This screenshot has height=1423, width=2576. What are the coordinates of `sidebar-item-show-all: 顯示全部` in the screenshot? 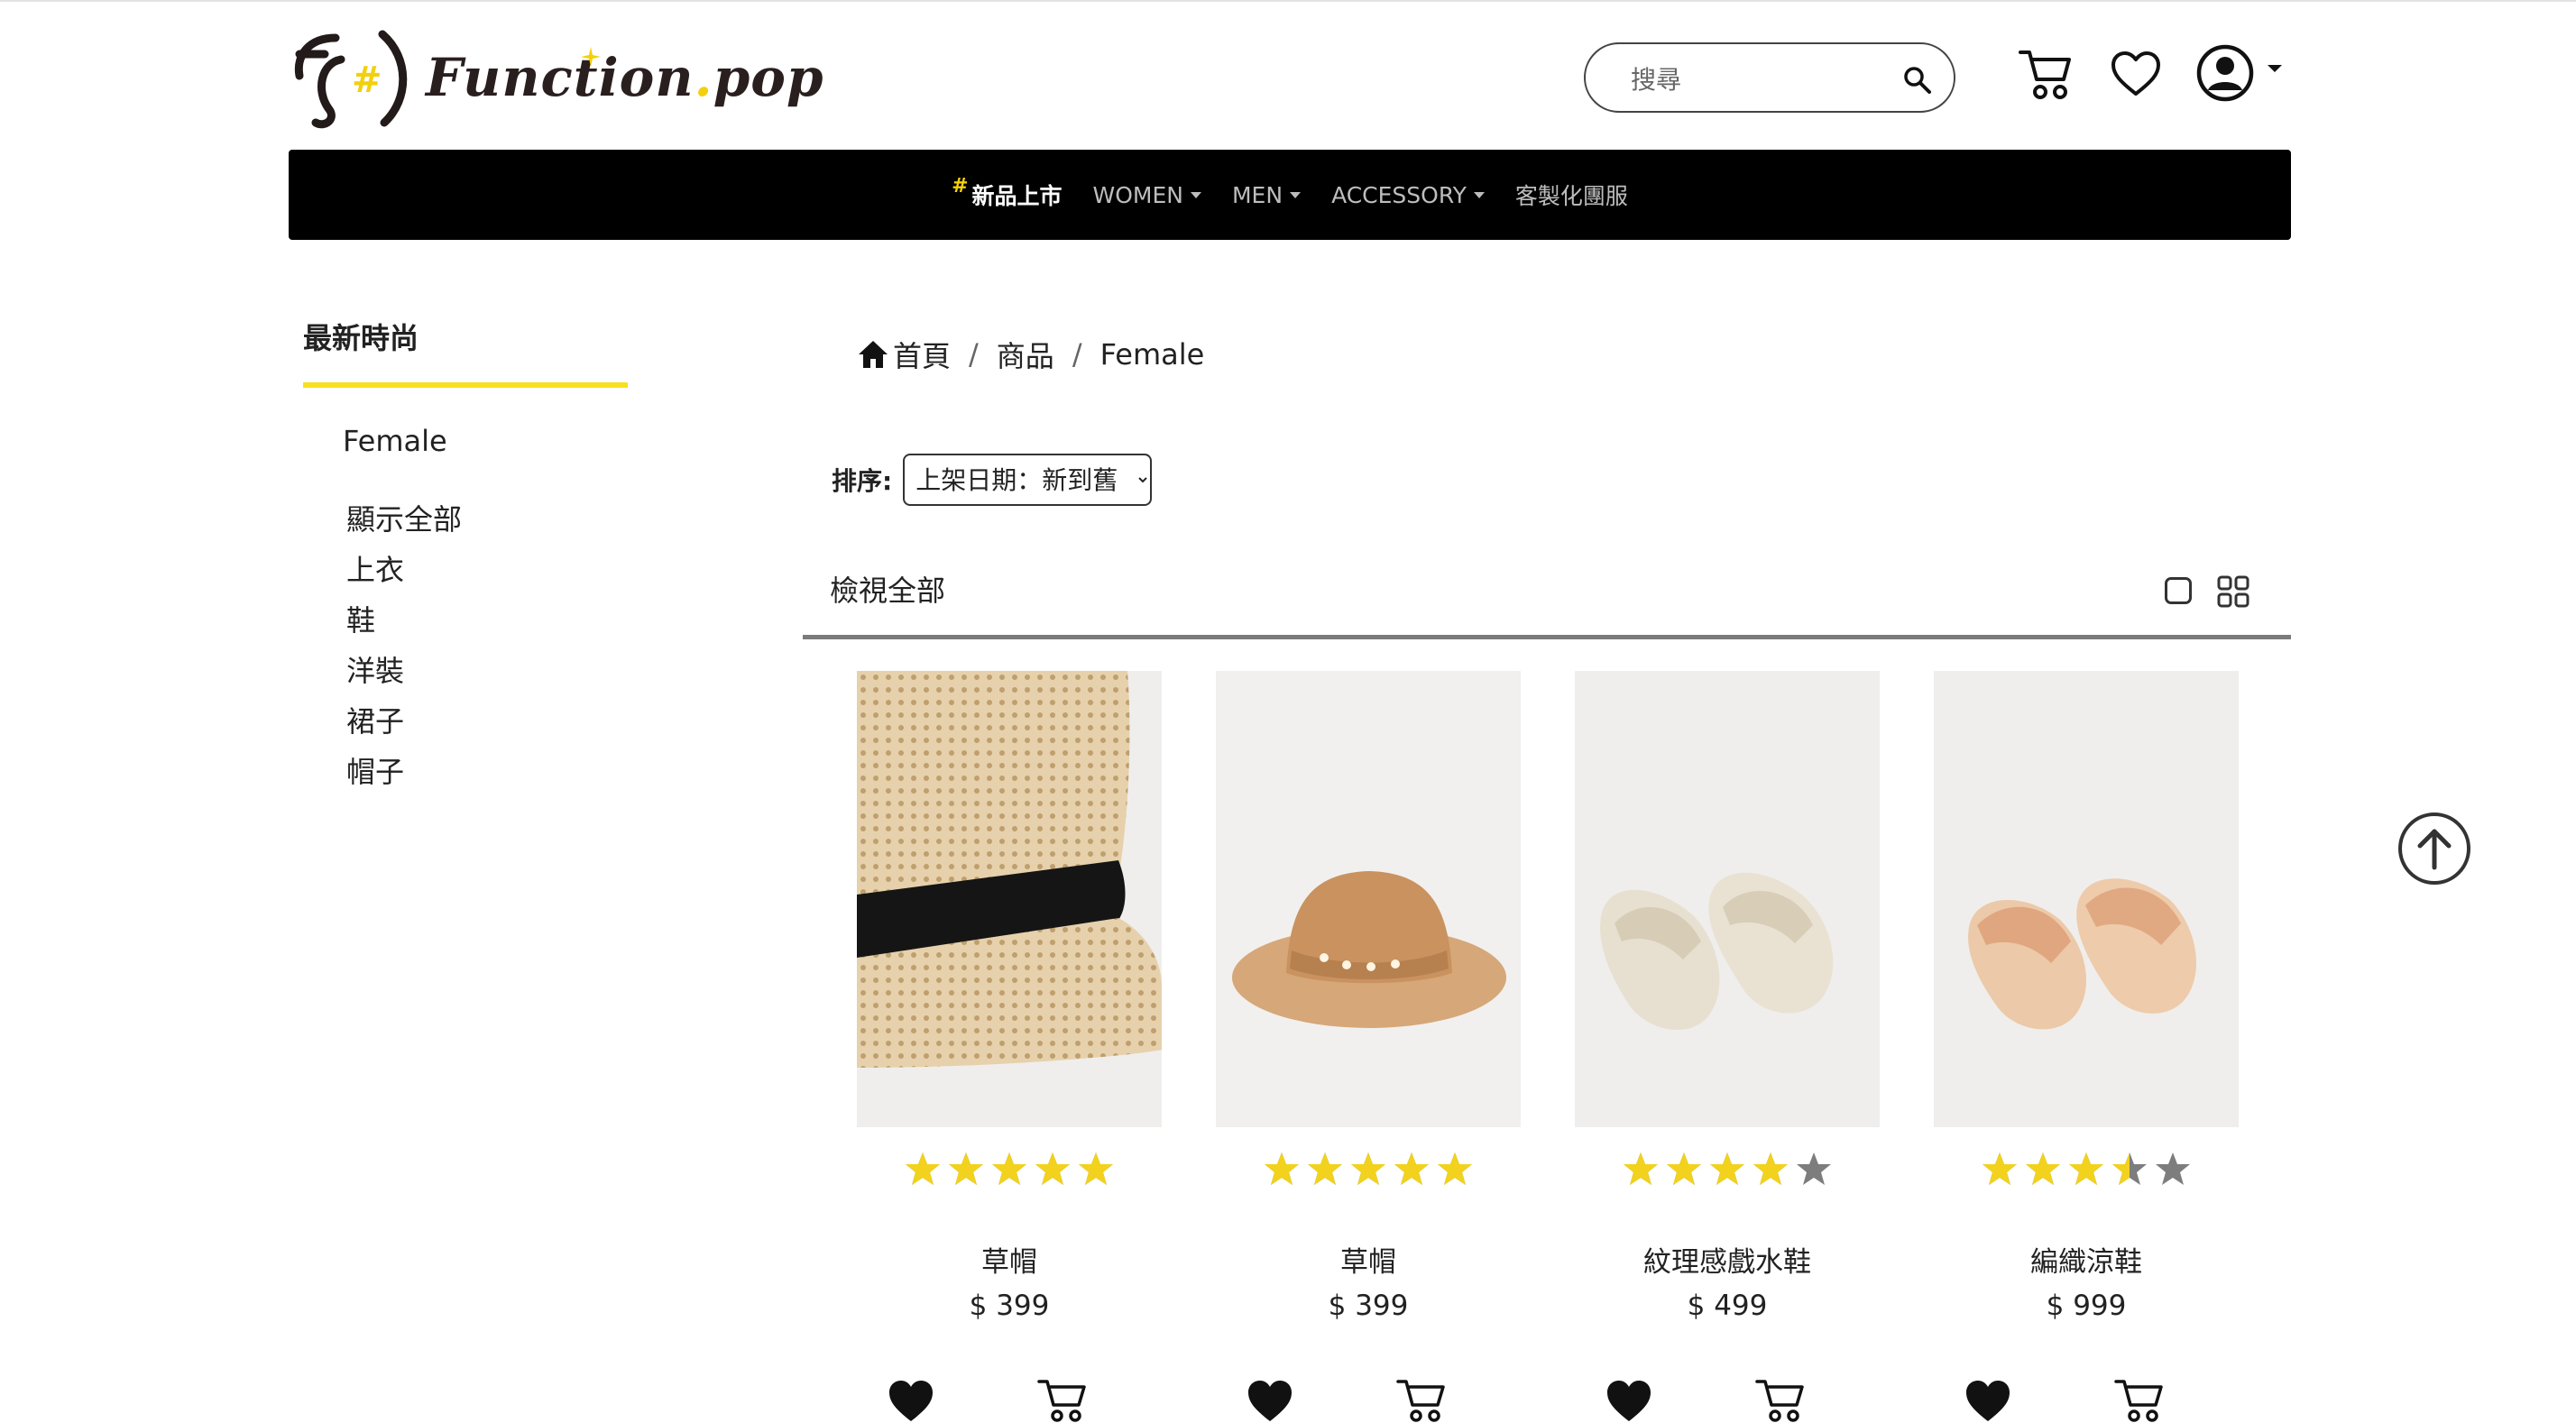 It's located at (404, 523).